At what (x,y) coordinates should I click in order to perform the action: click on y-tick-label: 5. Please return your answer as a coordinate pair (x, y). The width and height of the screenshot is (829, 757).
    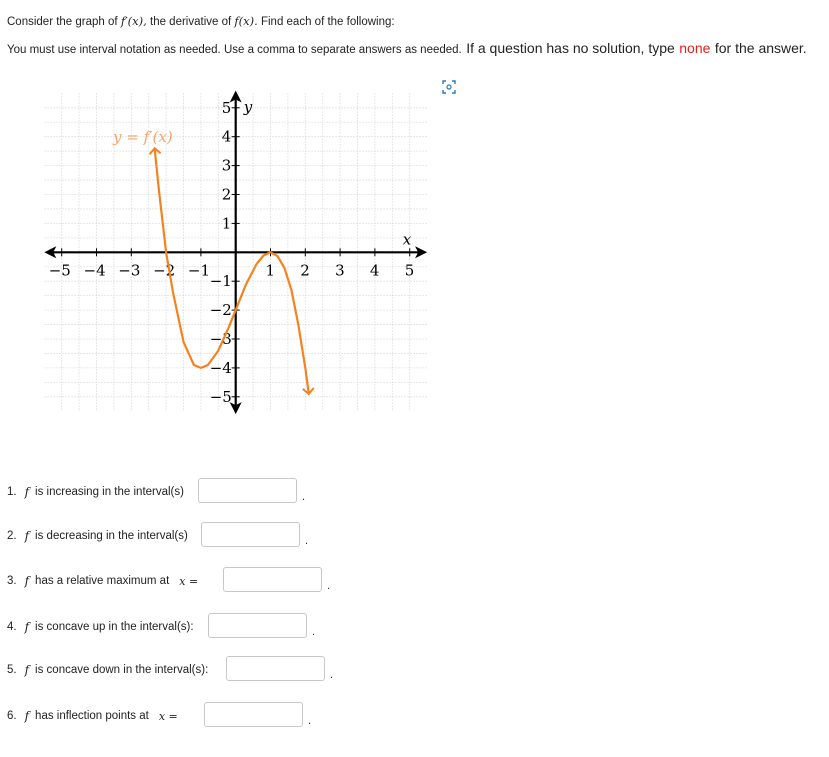
    Looking at the image, I should click on (227, 108).